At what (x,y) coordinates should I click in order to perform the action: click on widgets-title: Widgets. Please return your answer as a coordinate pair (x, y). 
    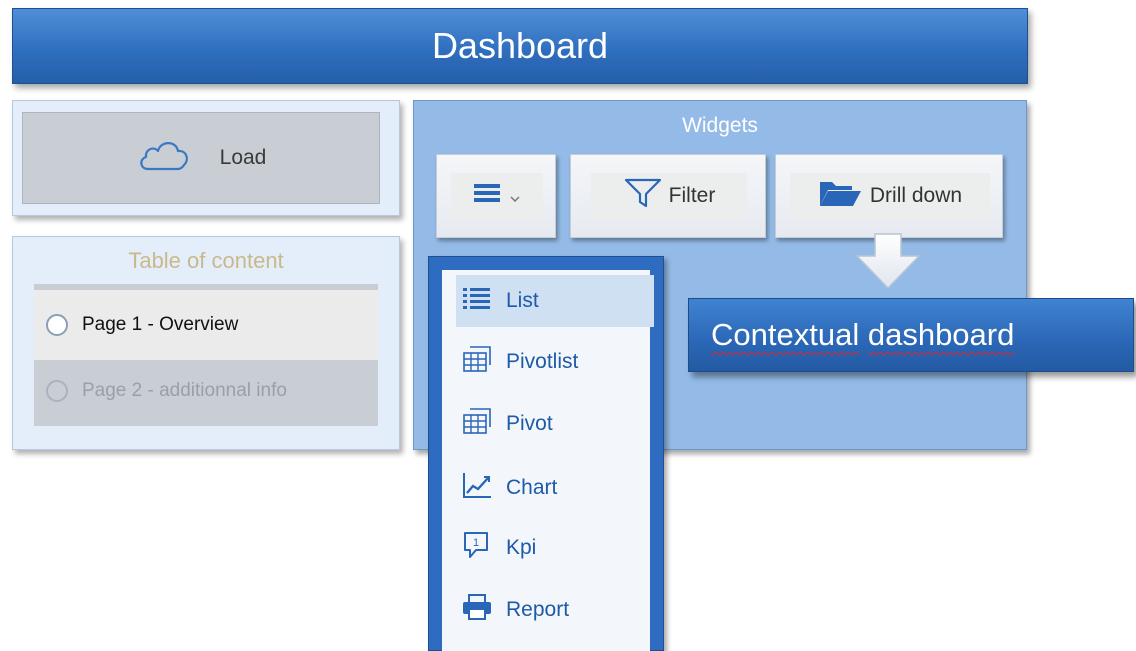
    Looking at the image, I should click on (720, 125).